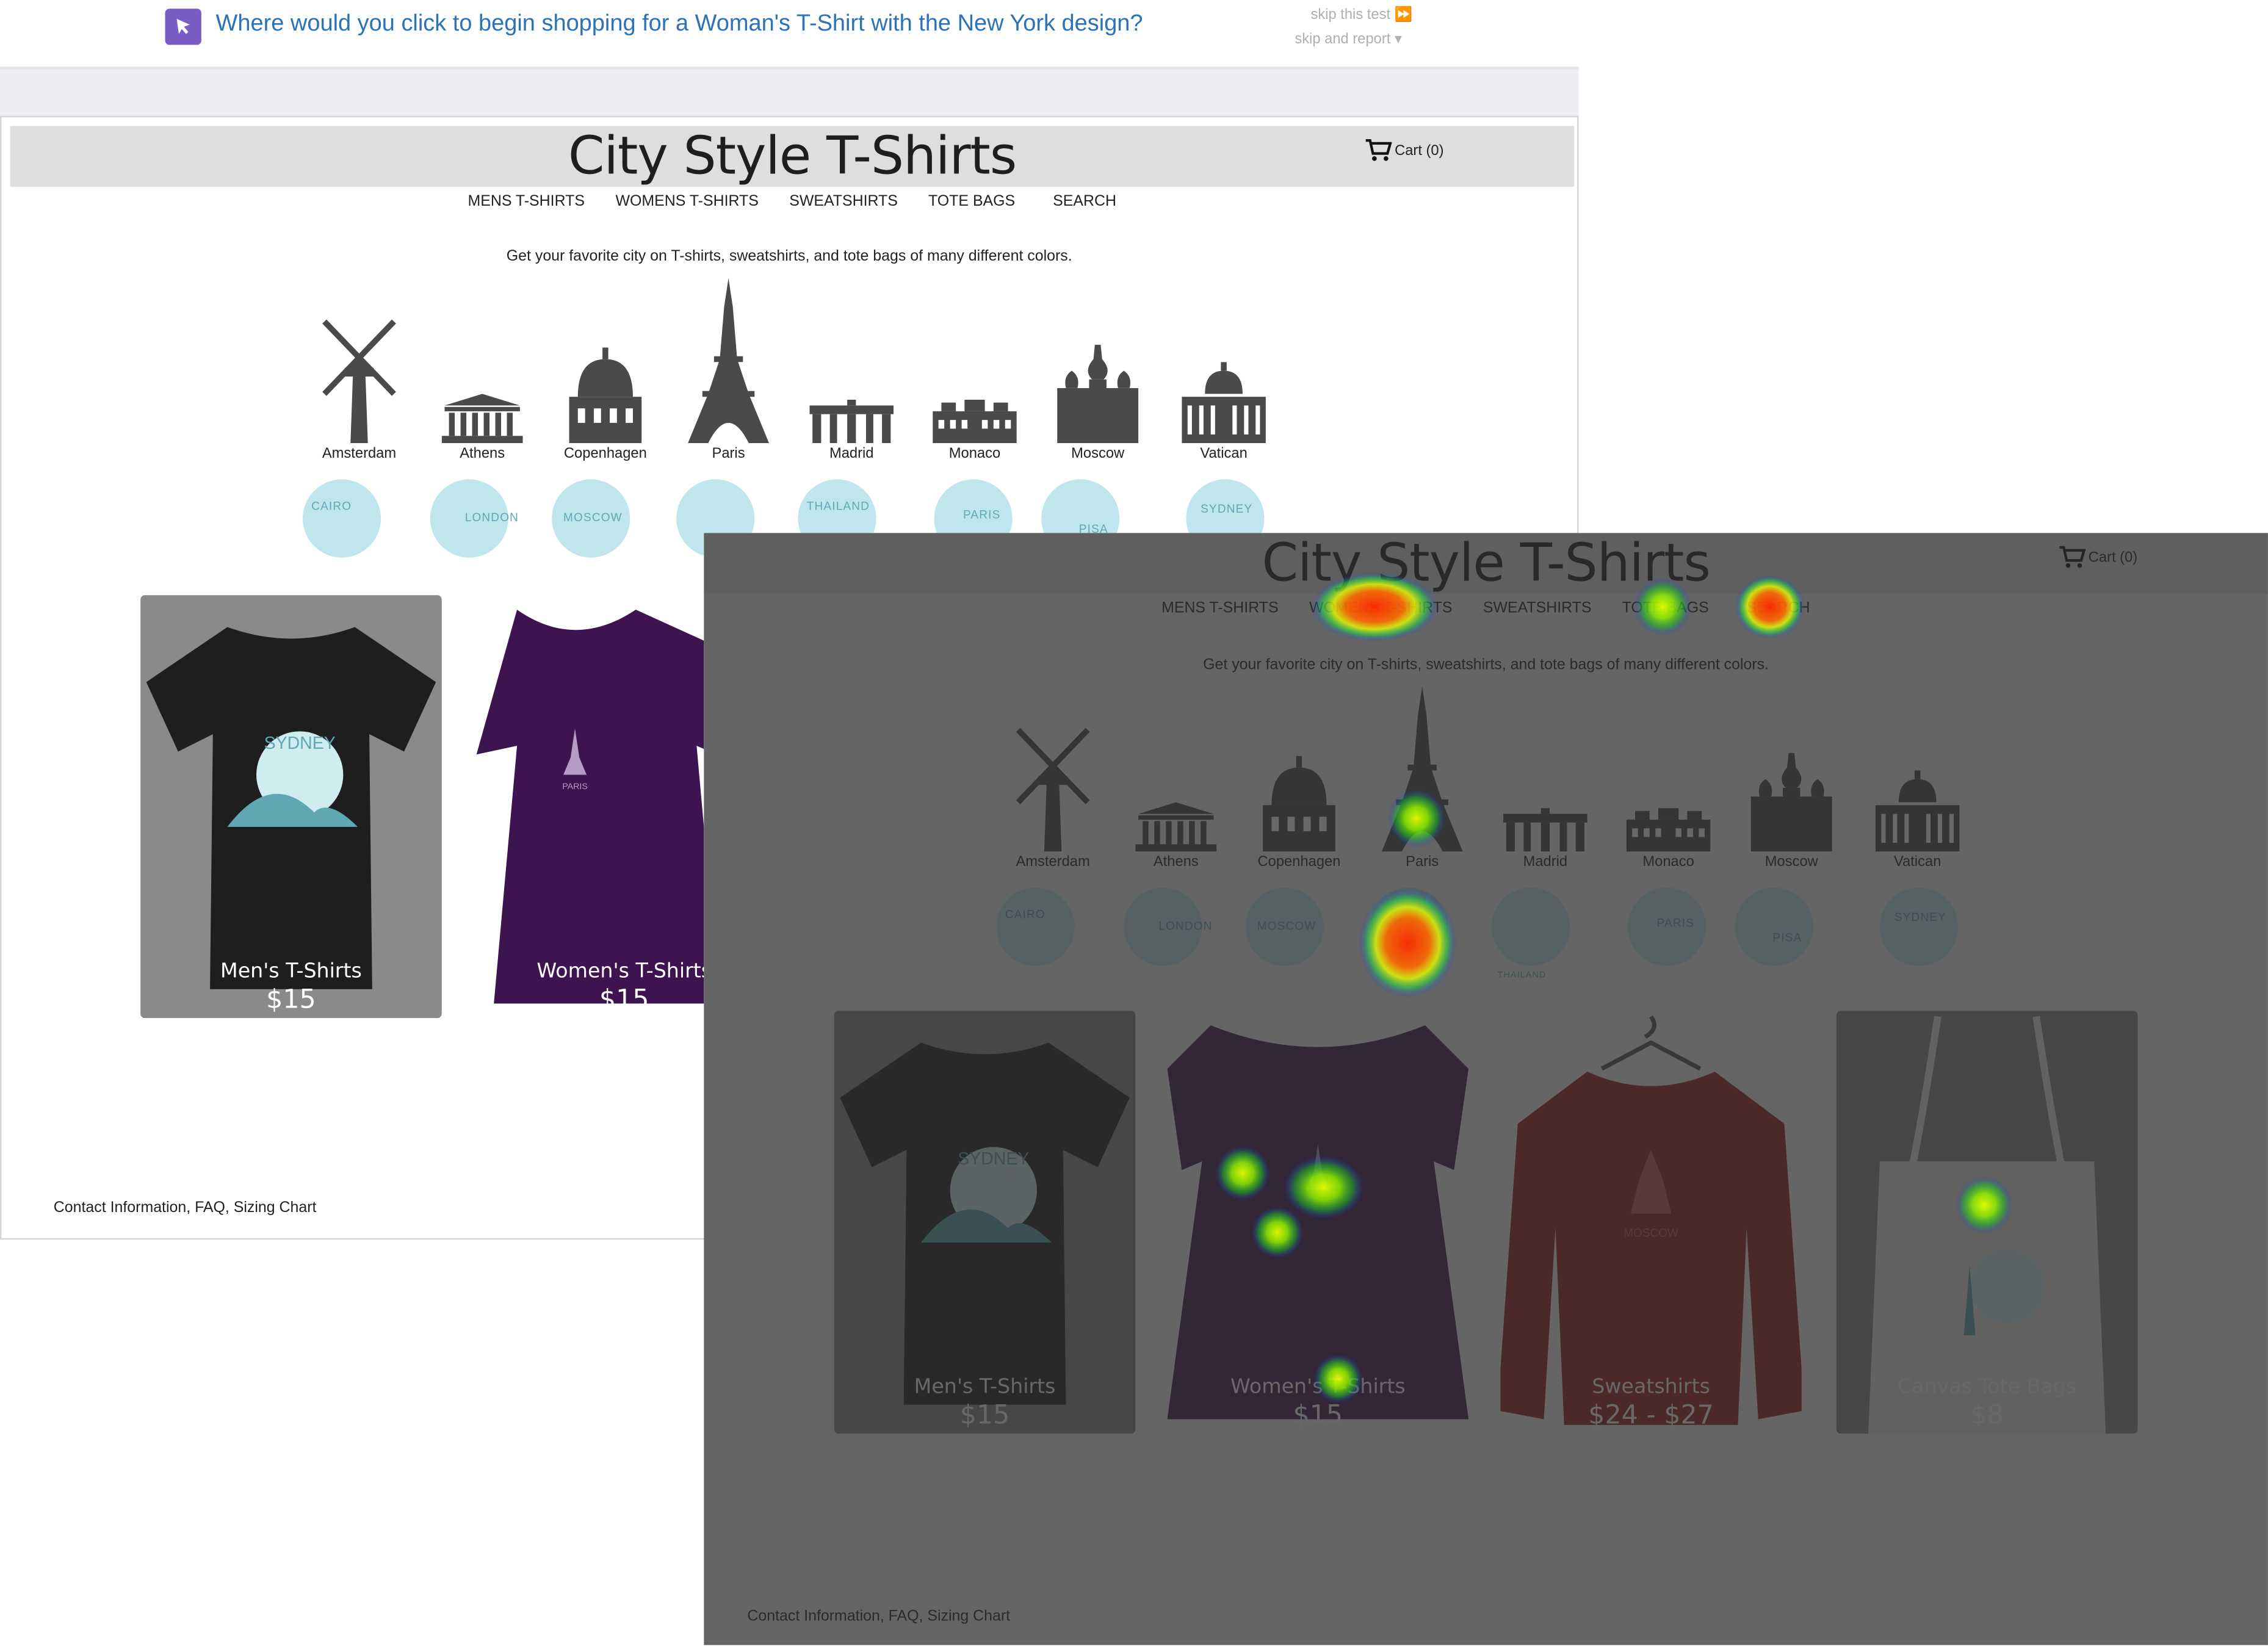  I want to click on eiffel-tower-icon, so click(729, 361).